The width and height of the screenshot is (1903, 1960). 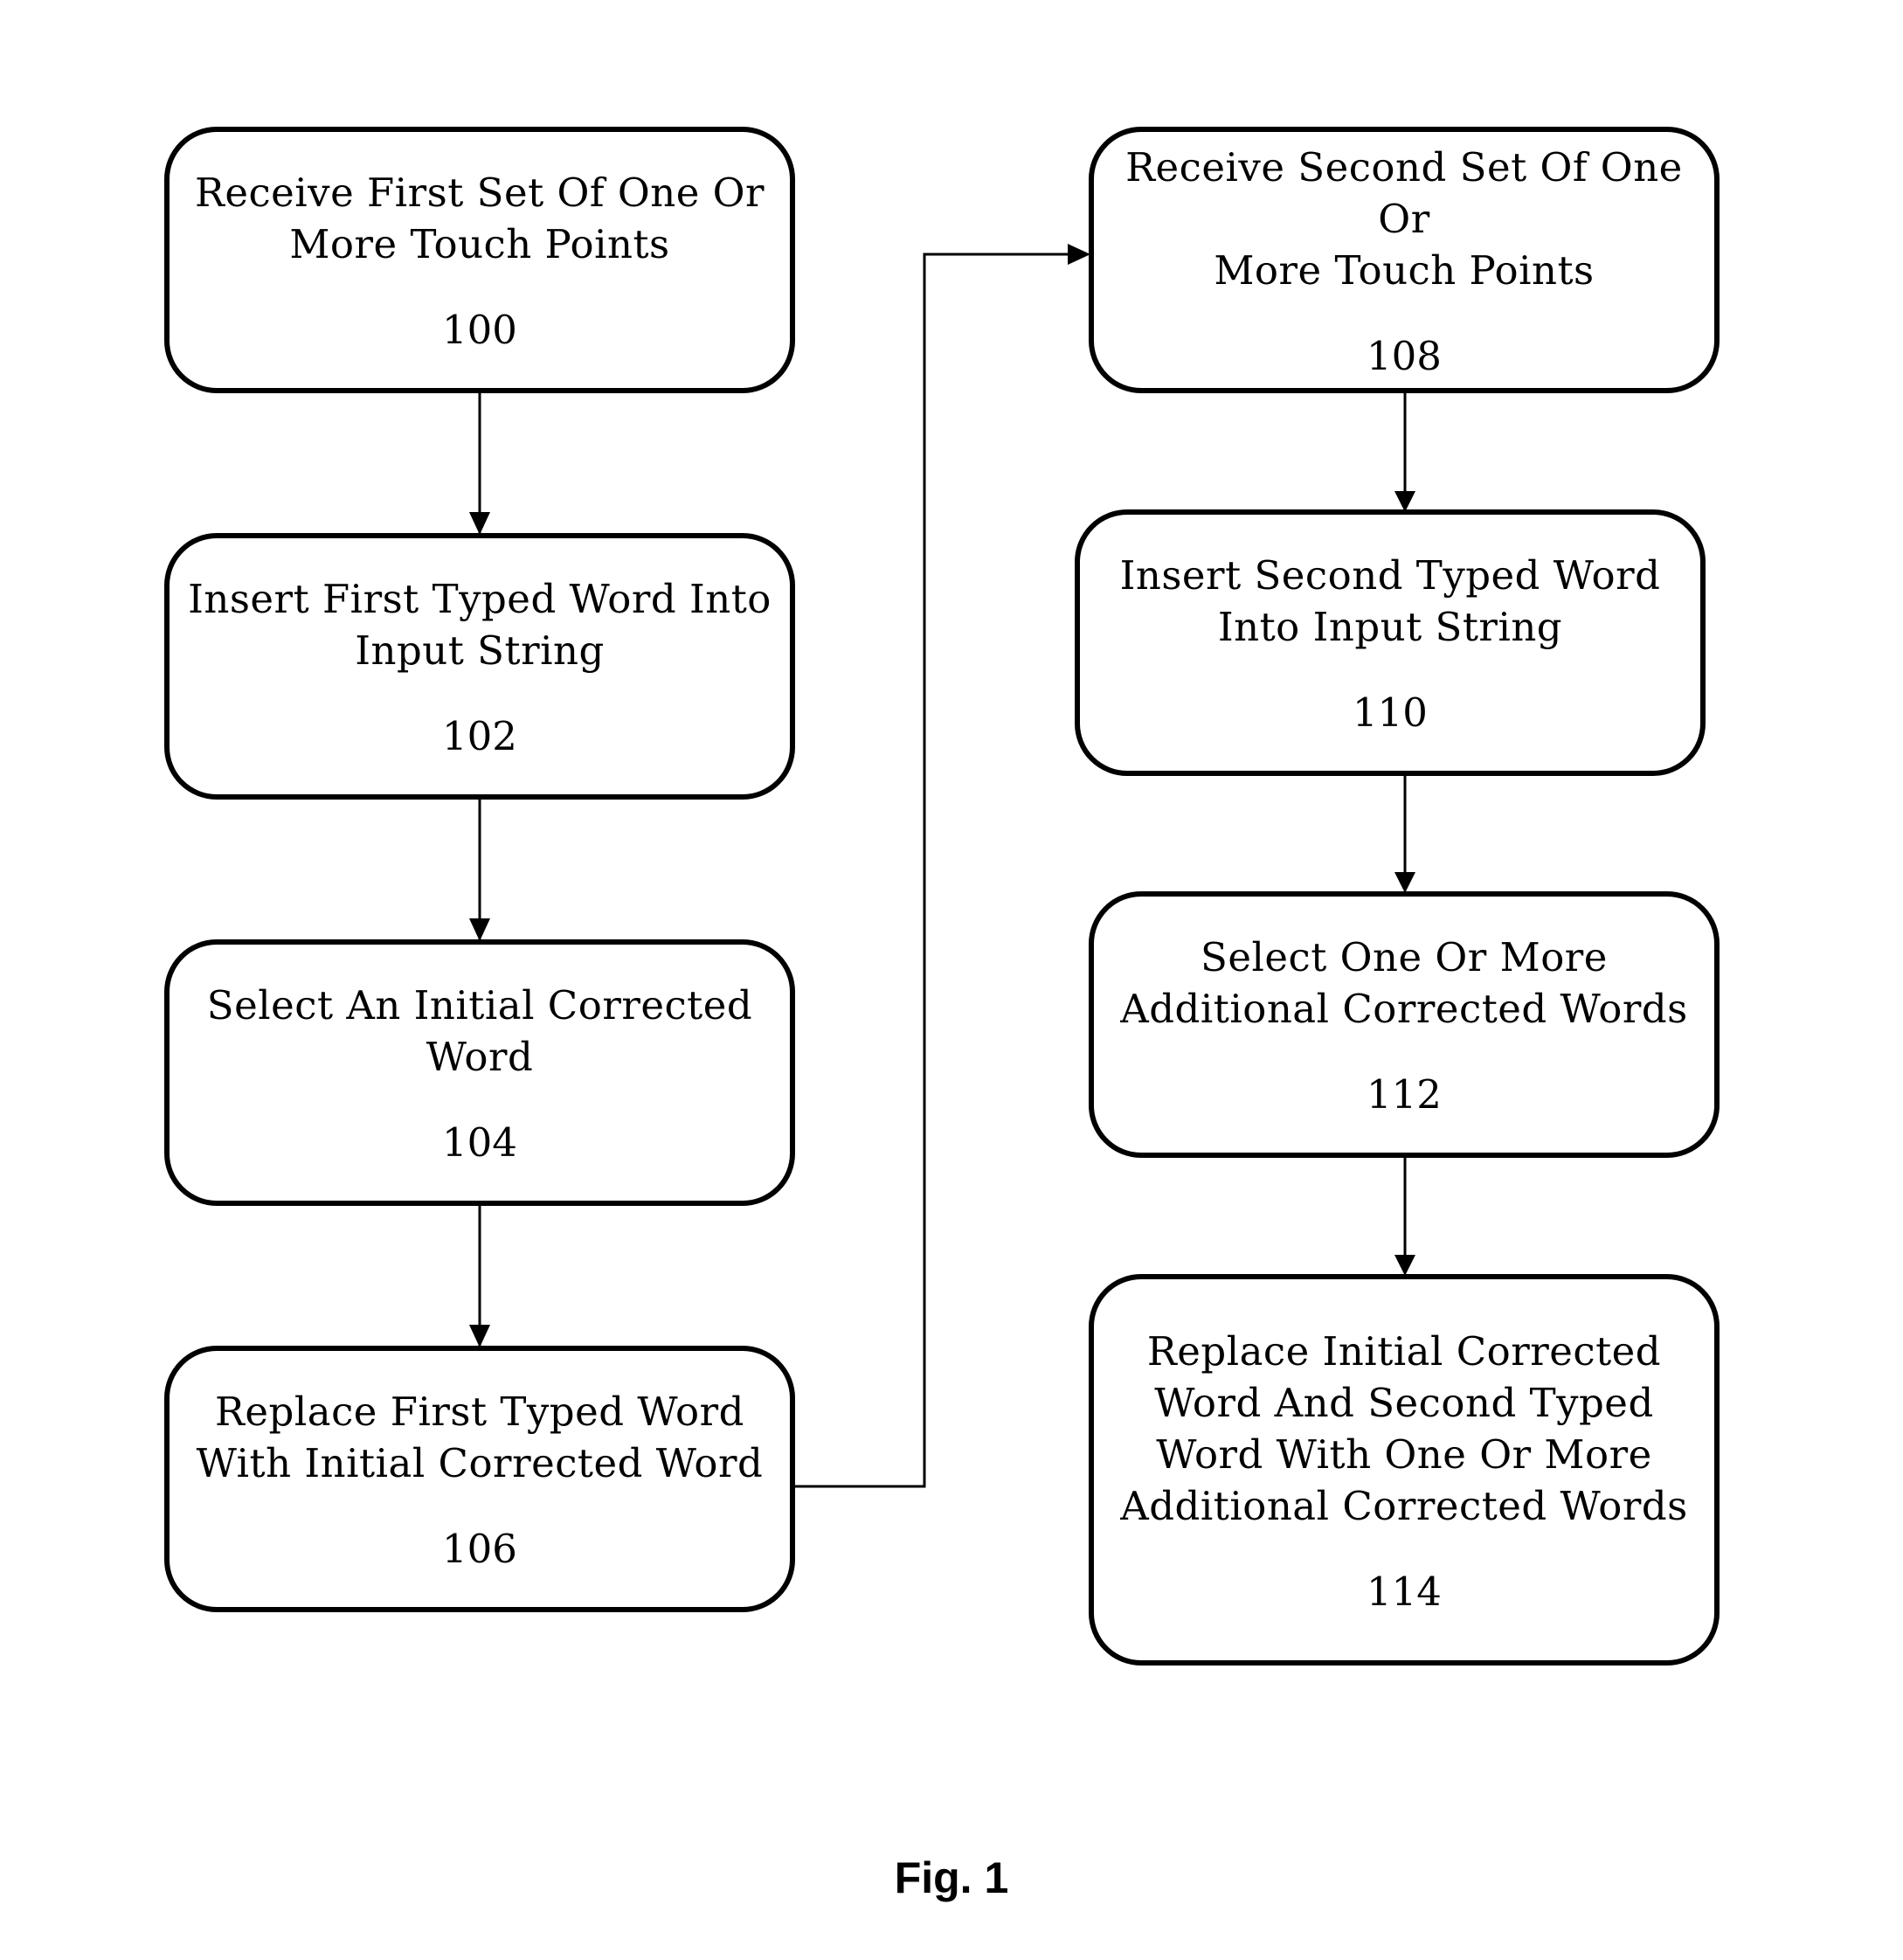 I want to click on label-line: Select One Or More, so click(x=1404, y=957).